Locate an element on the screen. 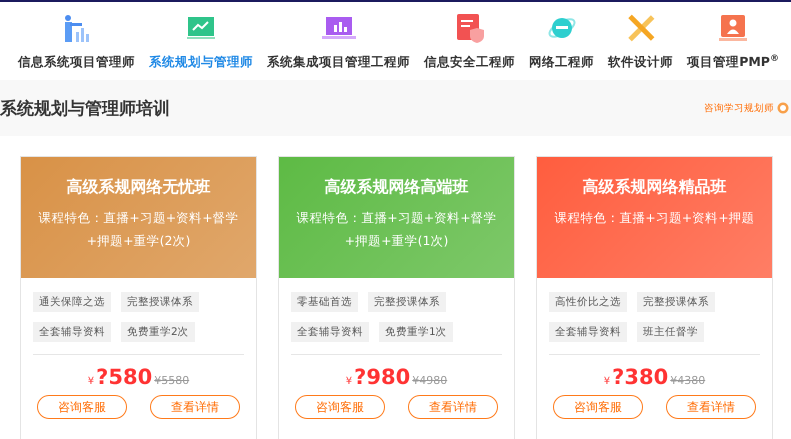  consult-link: 咨询学习规划师 is located at coordinates (739, 108).